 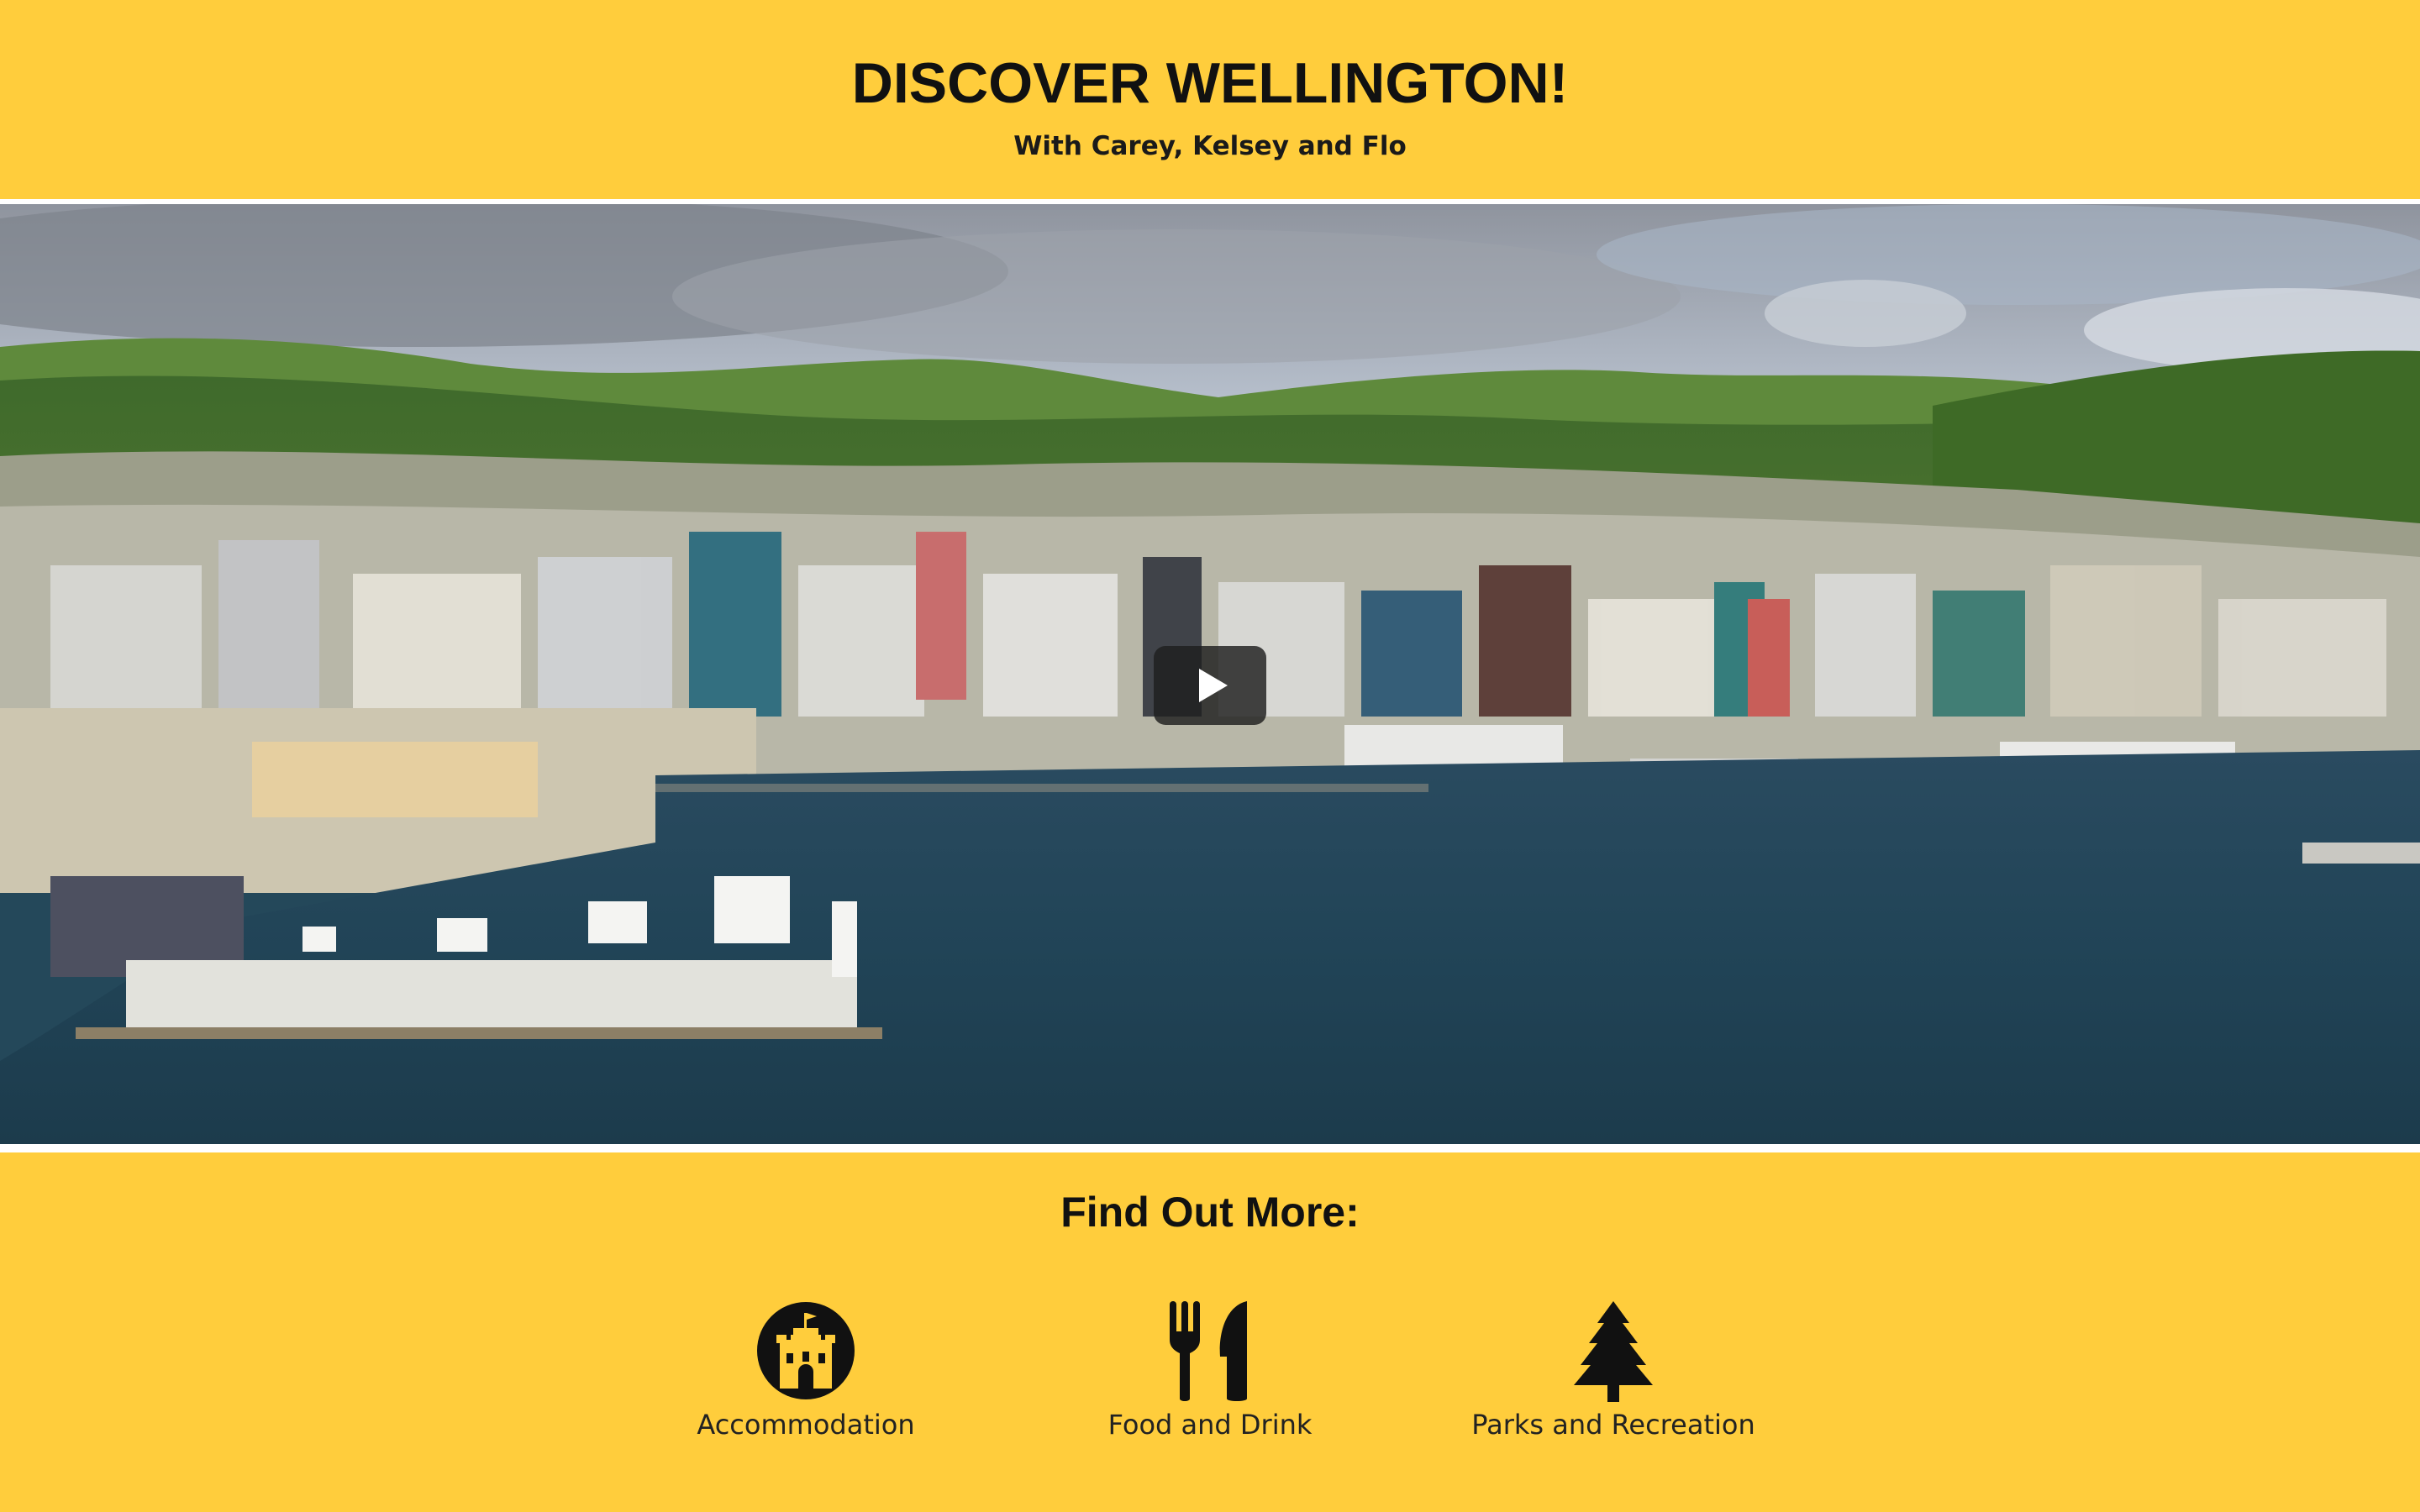 I want to click on link-parks-and-recreation: Parks and Recreation, so click(x=1614, y=1371).